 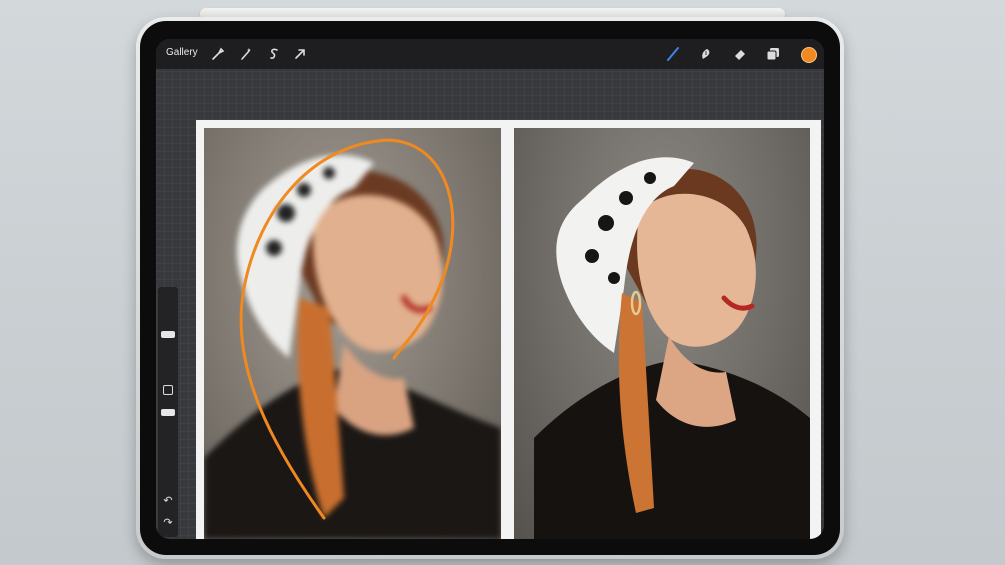 I want to click on transform-icon, so click(x=300, y=54).